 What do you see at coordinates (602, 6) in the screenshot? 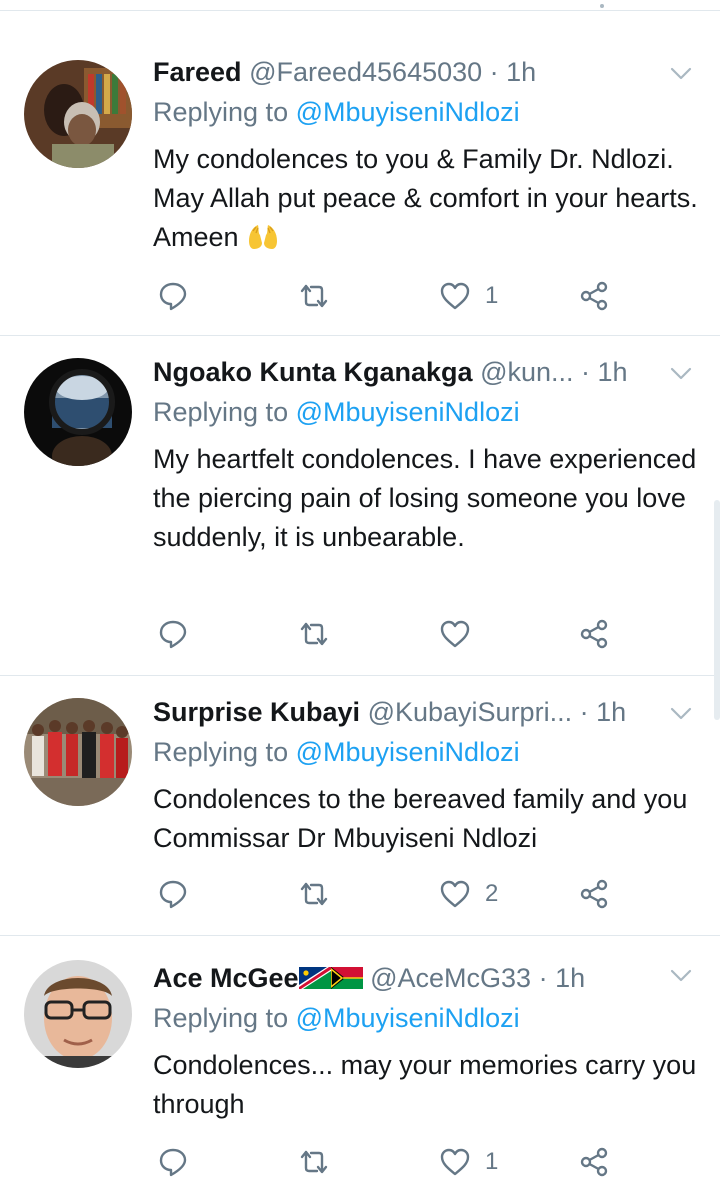
I see `divider-dot` at bounding box center [602, 6].